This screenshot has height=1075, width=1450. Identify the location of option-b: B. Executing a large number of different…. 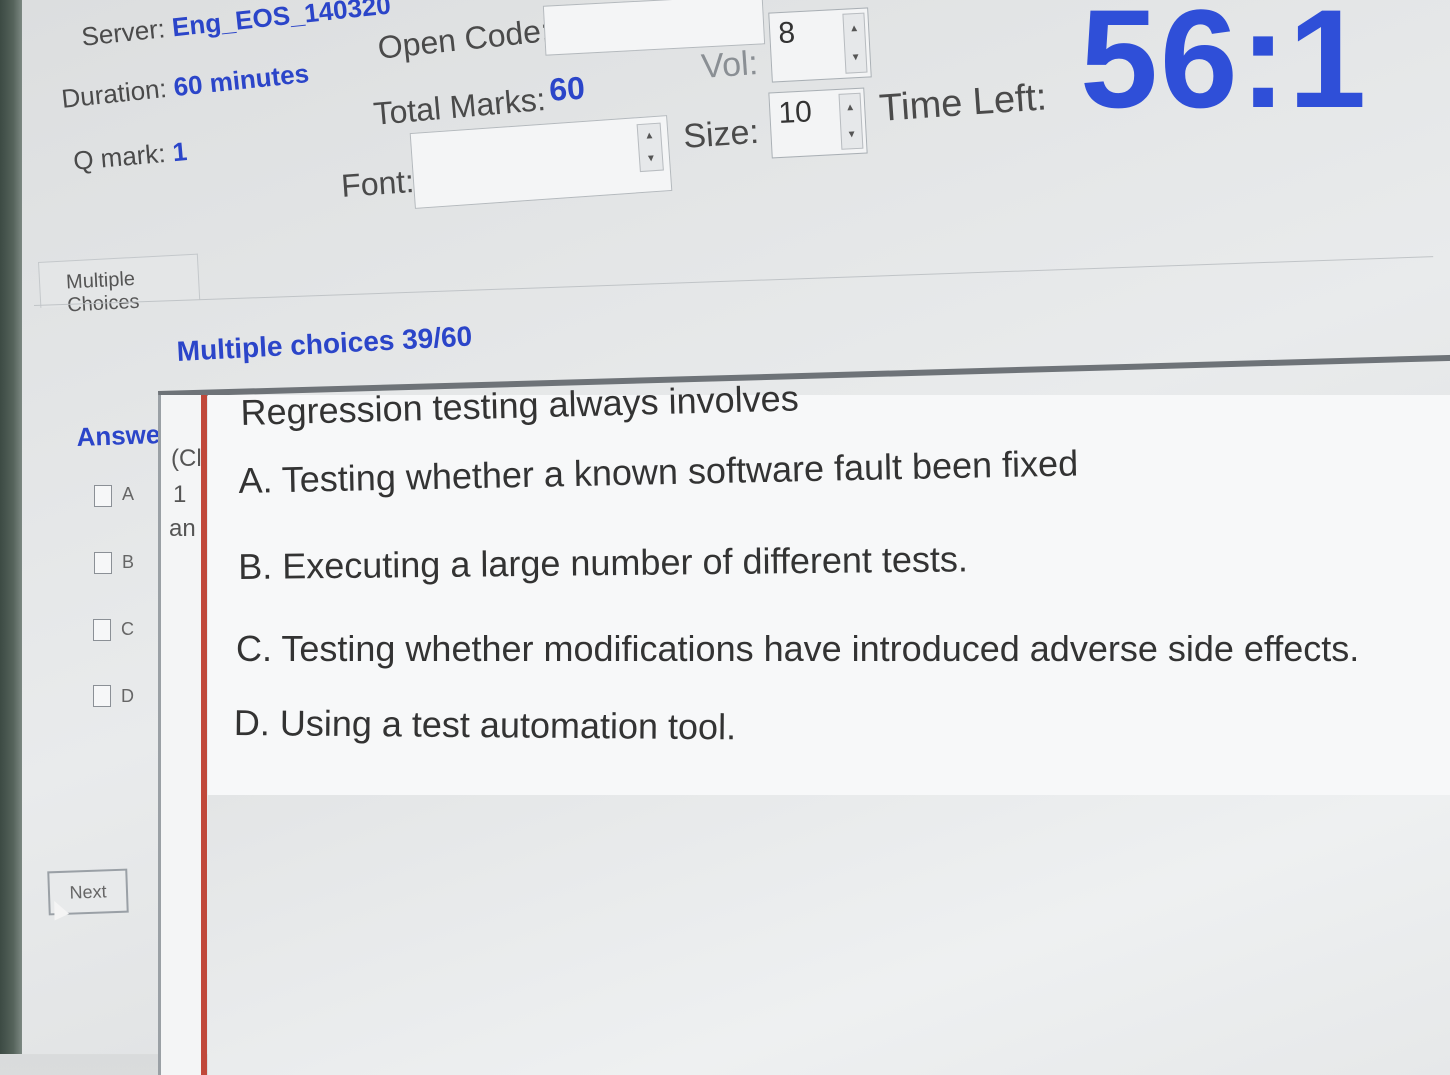
(603, 563).